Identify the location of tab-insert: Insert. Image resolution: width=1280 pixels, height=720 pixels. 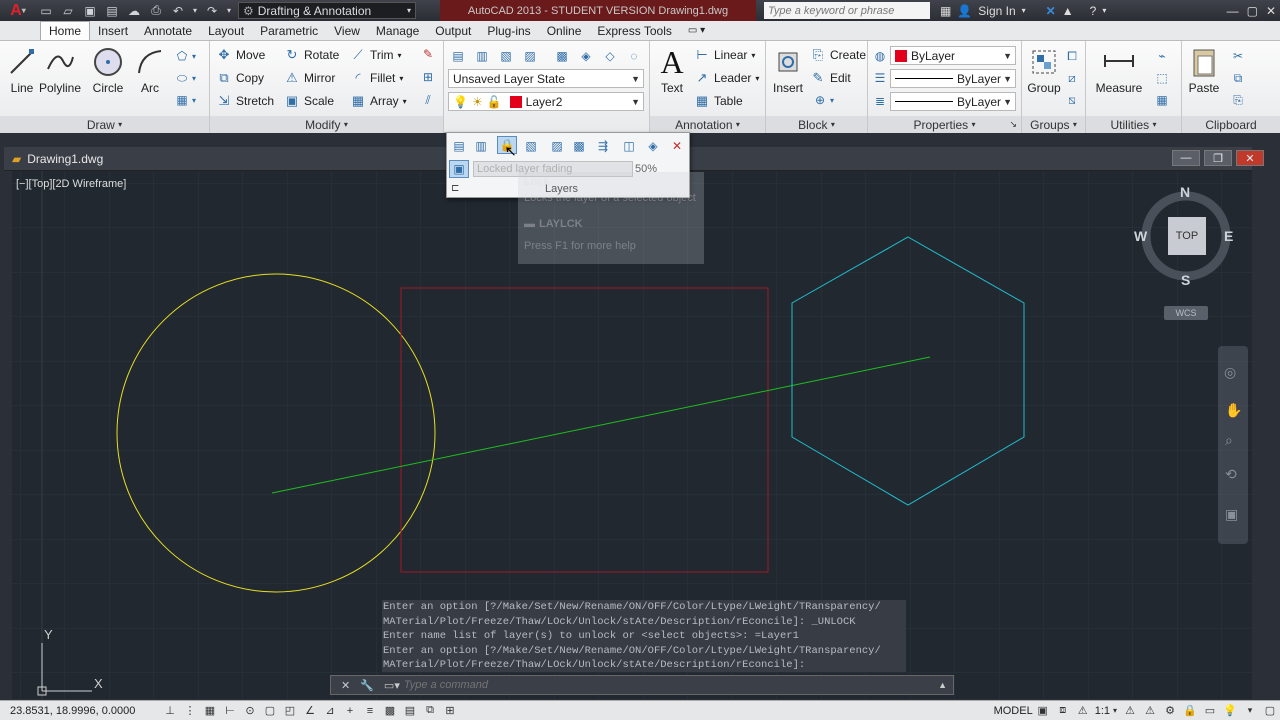
(113, 30).